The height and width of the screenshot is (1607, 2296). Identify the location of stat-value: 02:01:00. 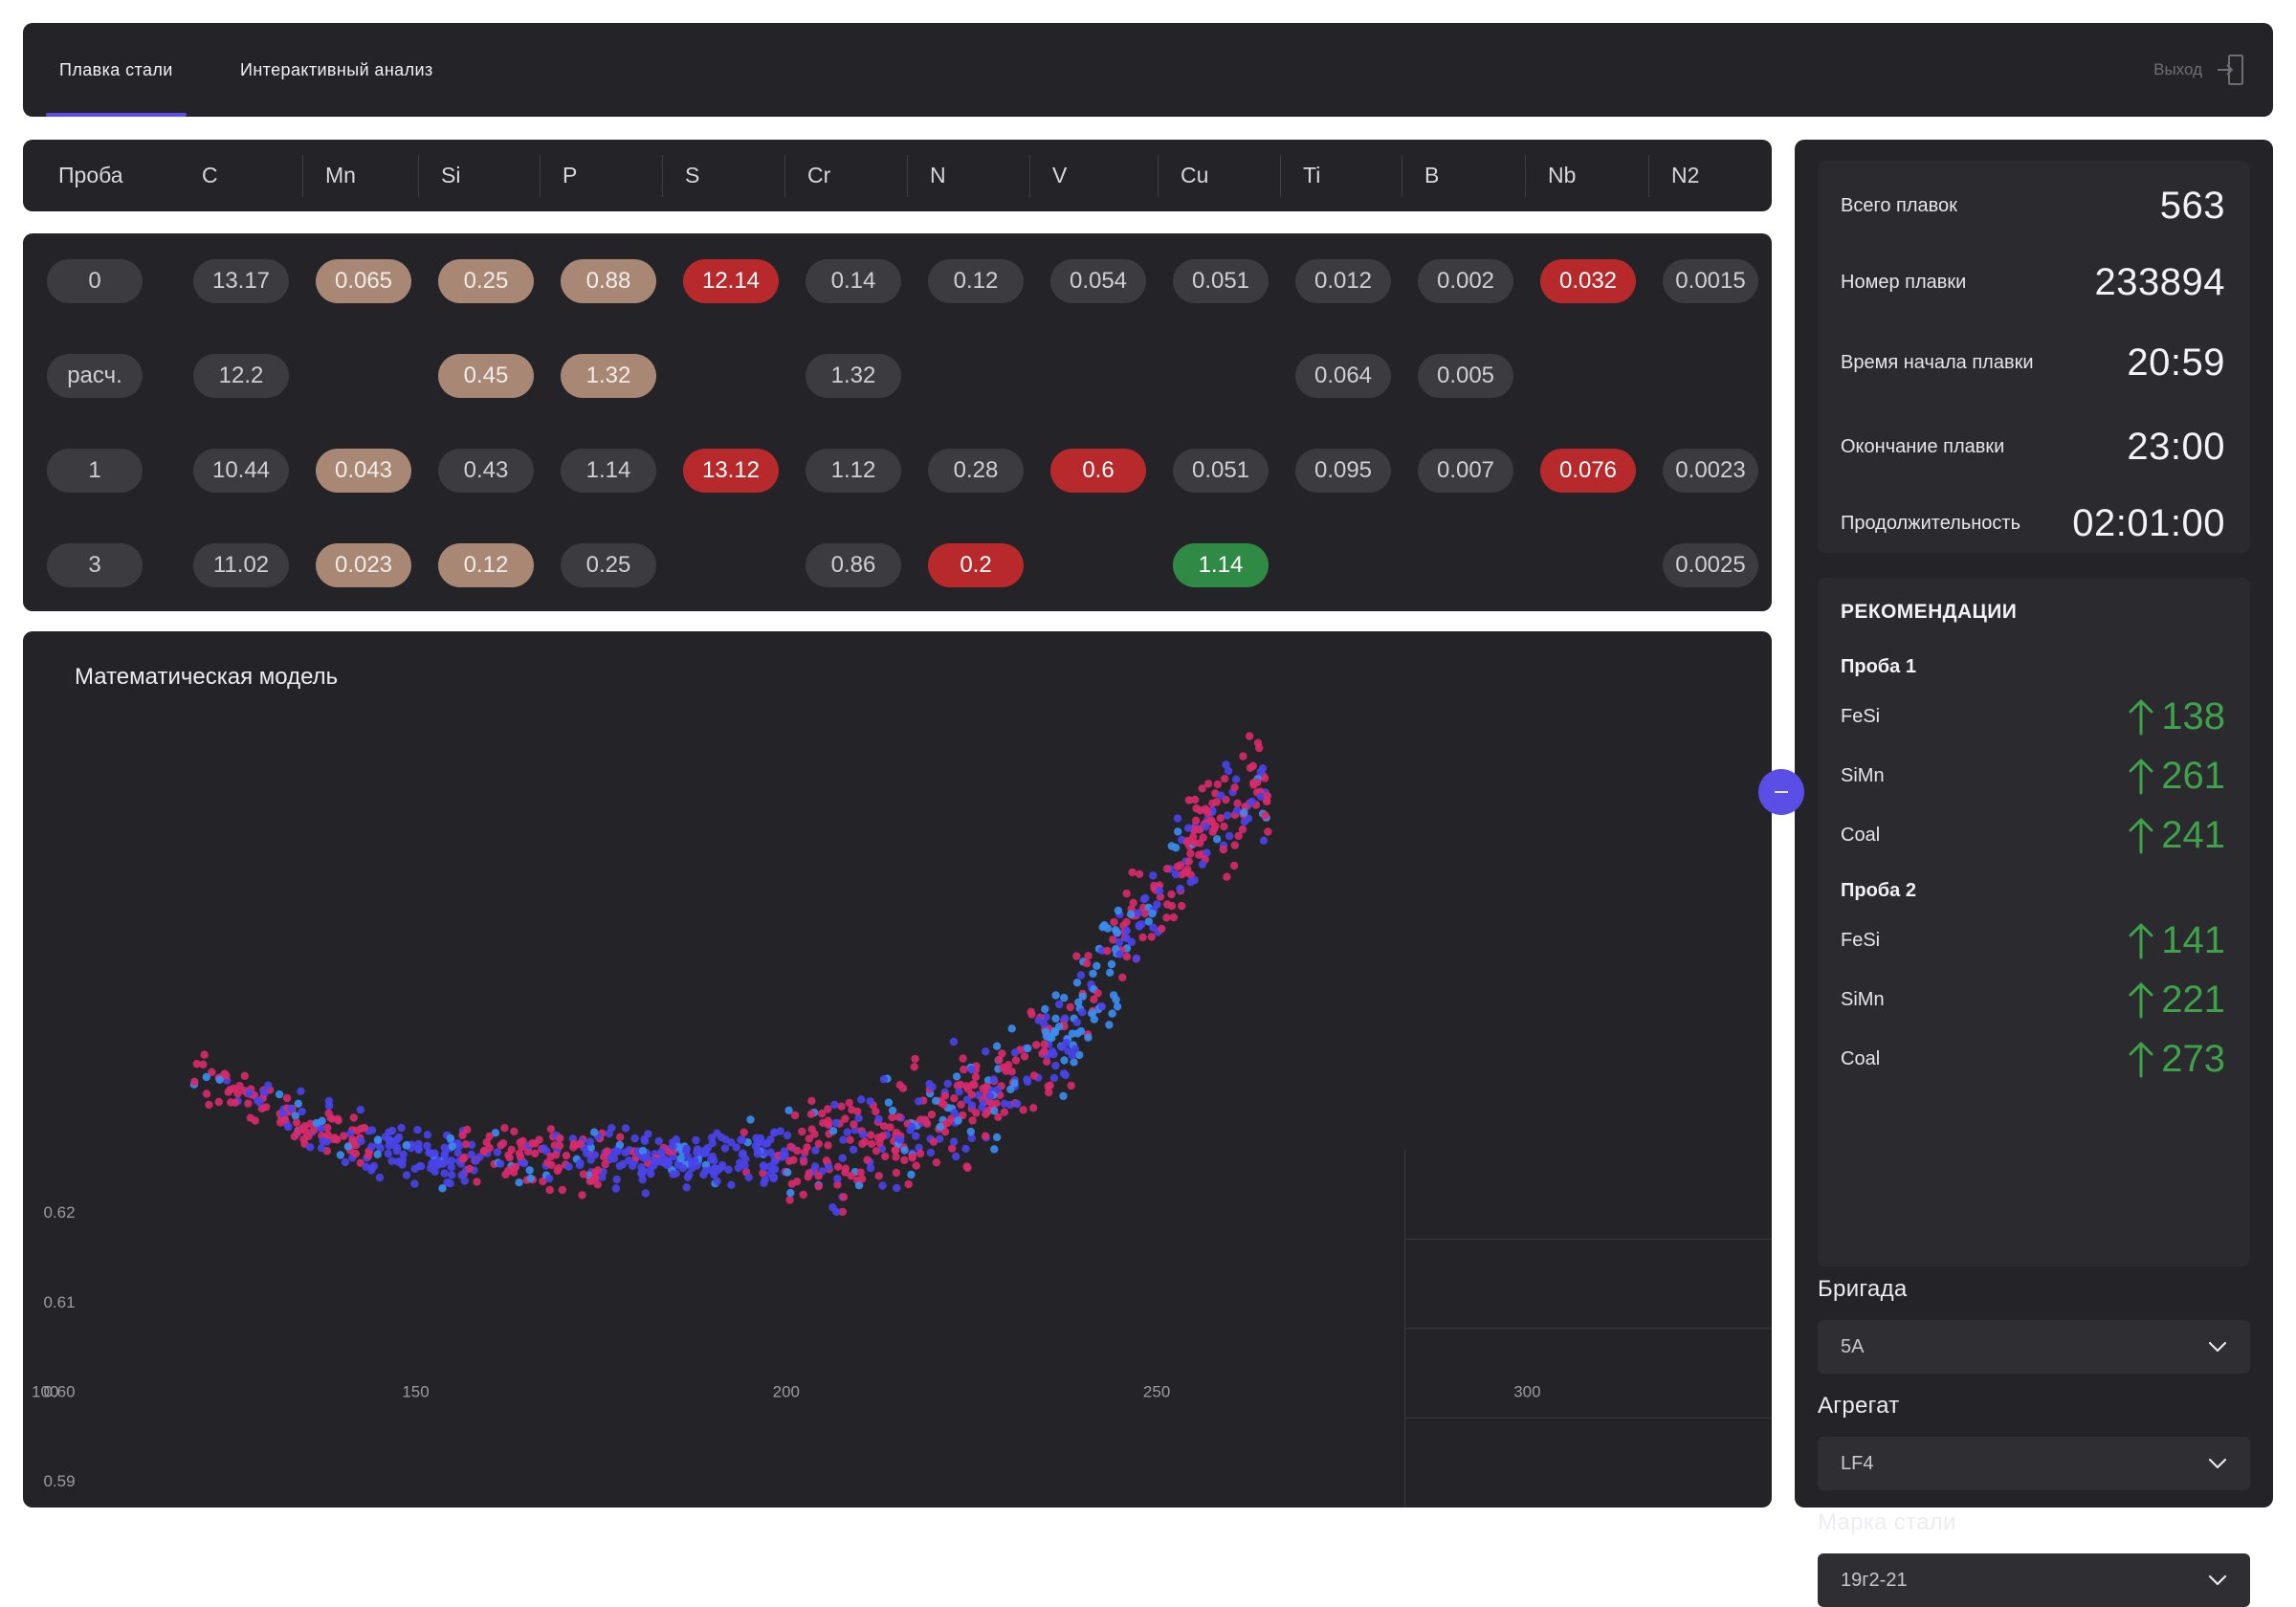
(2148, 522).